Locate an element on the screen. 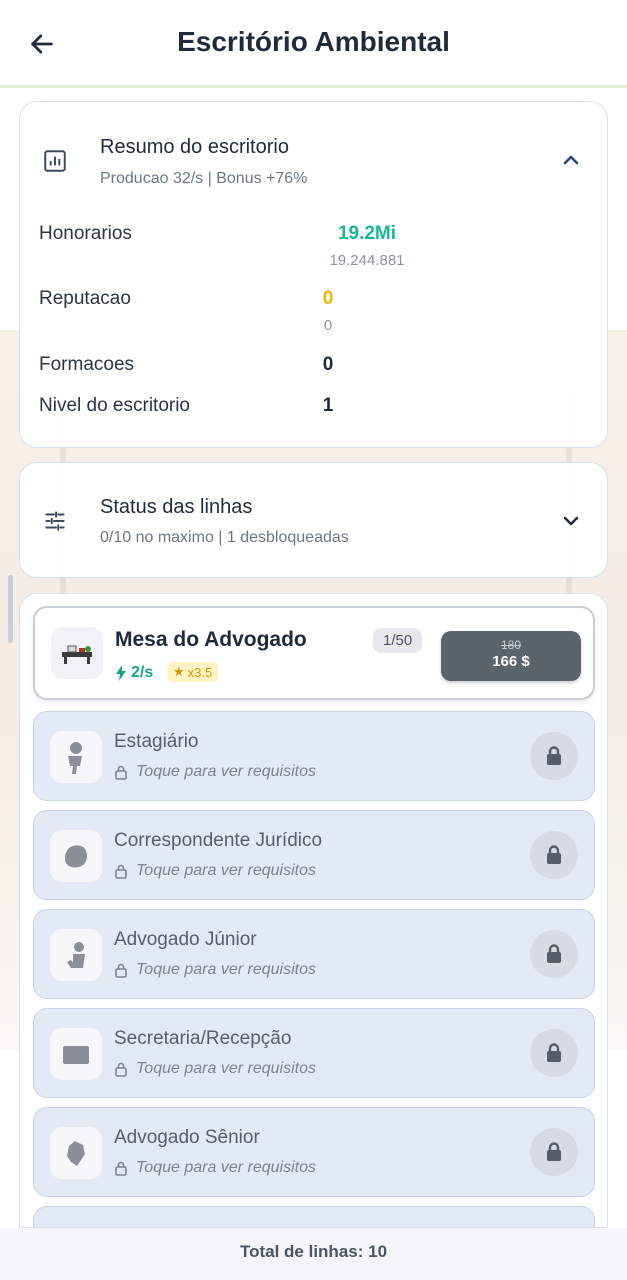  senior-lawyer-thumbnail is located at coordinates (76, 1153).